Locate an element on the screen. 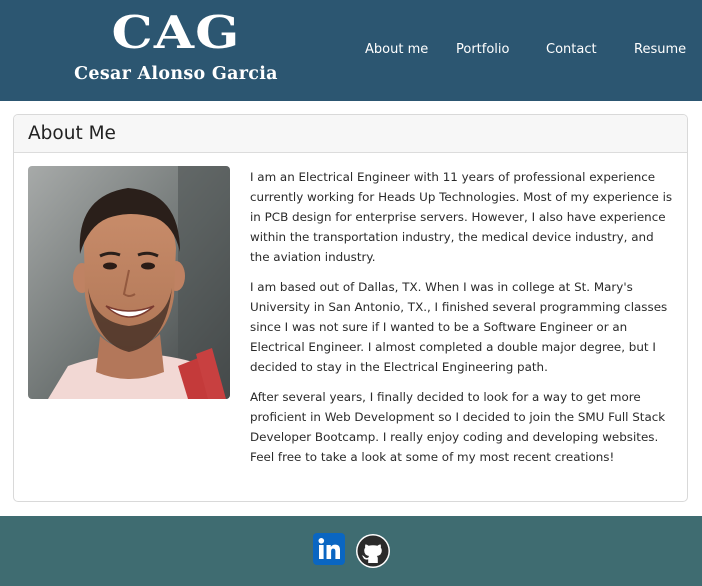 This screenshot has width=702, height=586. profile-photo-image is located at coordinates (129, 282).